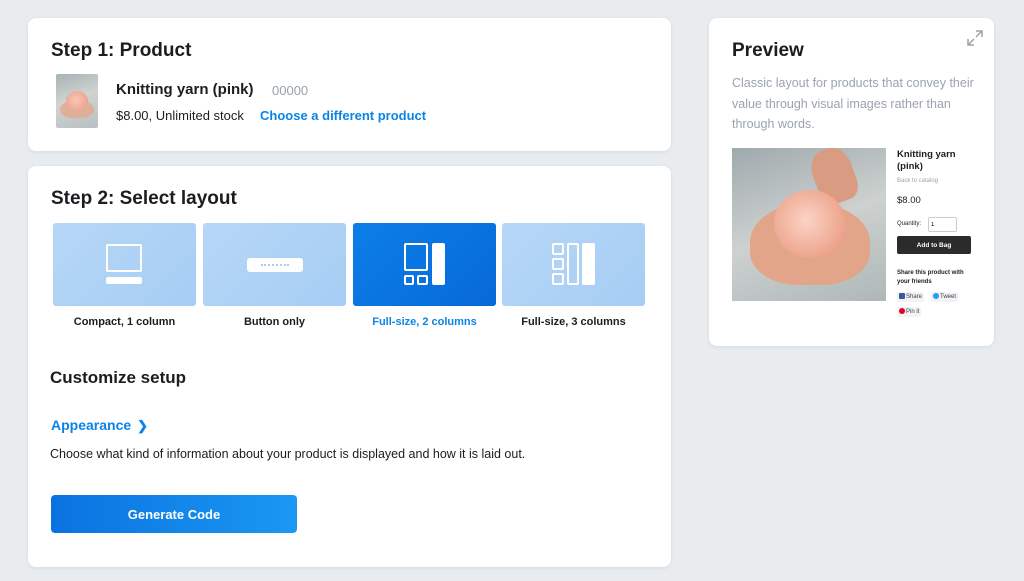 Image resolution: width=1024 pixels, height=581 pixels. I want to click on layout-label: Compact, 1 column, so click(124, 322).